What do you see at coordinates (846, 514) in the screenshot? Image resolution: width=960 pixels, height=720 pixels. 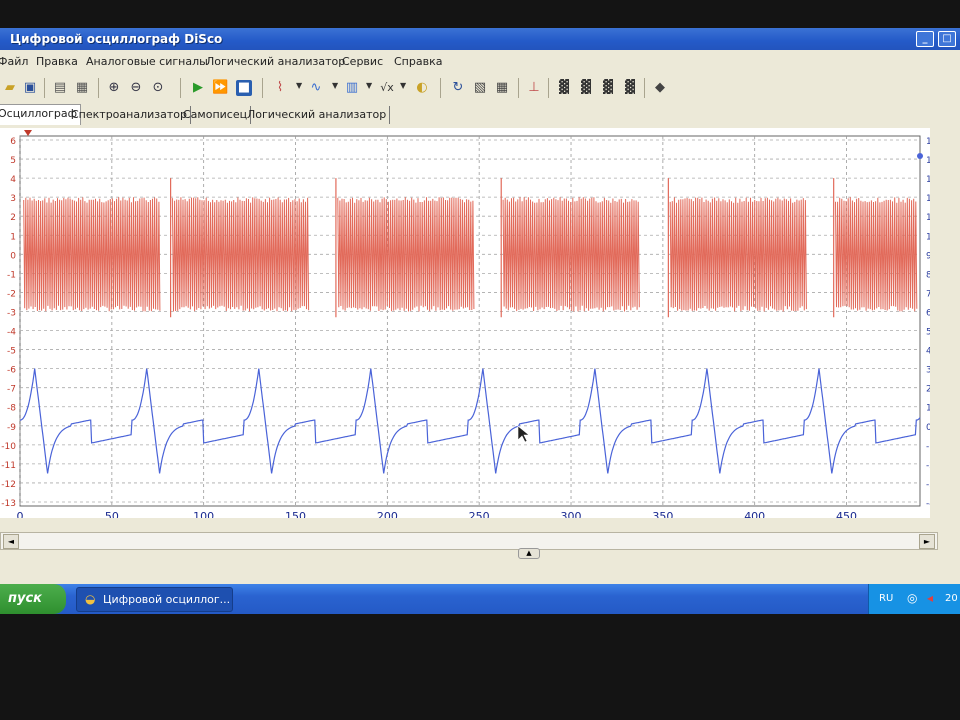 I see `x-tick-label: 450` at bounding box center [846, 514].